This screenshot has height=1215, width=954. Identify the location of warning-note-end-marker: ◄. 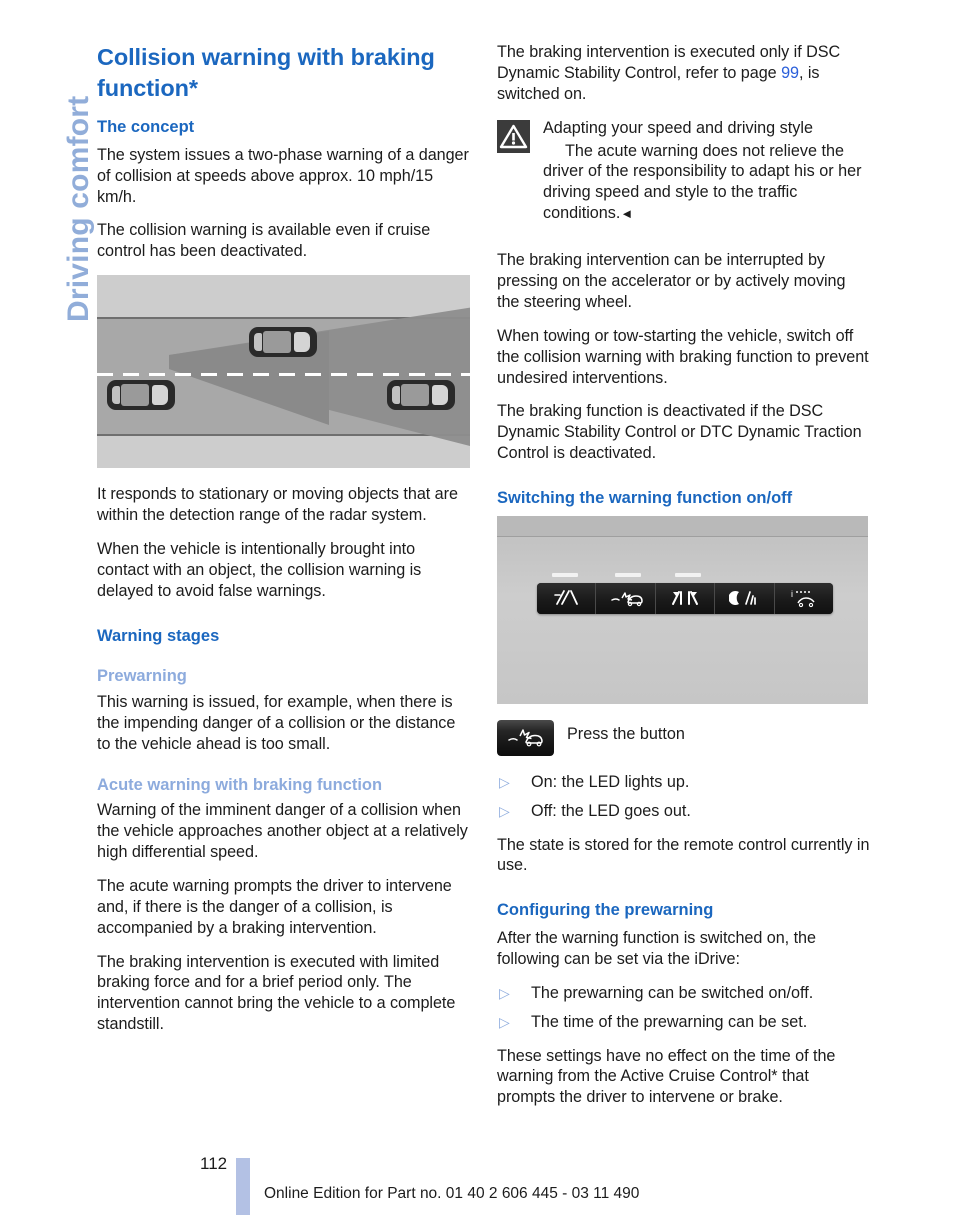
(627, 214).